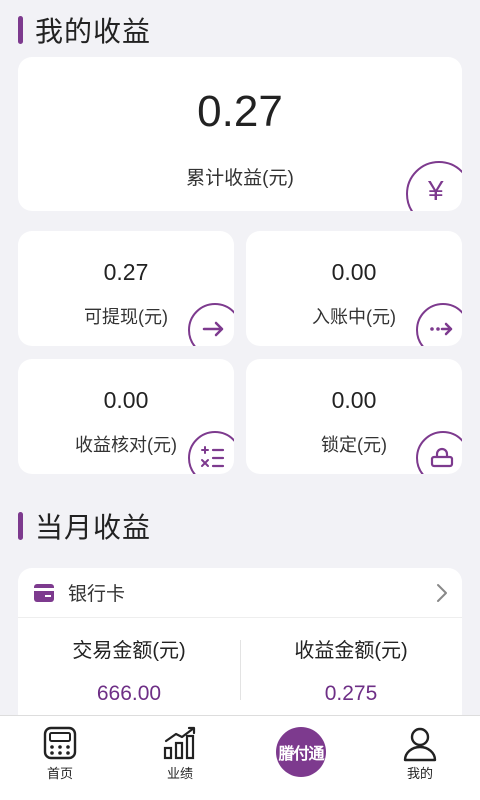  What do you see at coordinates (354, 288) in the screenshot?
I see `pending-card: 0.00 入账中(元)` at bounding box center [354, 288].